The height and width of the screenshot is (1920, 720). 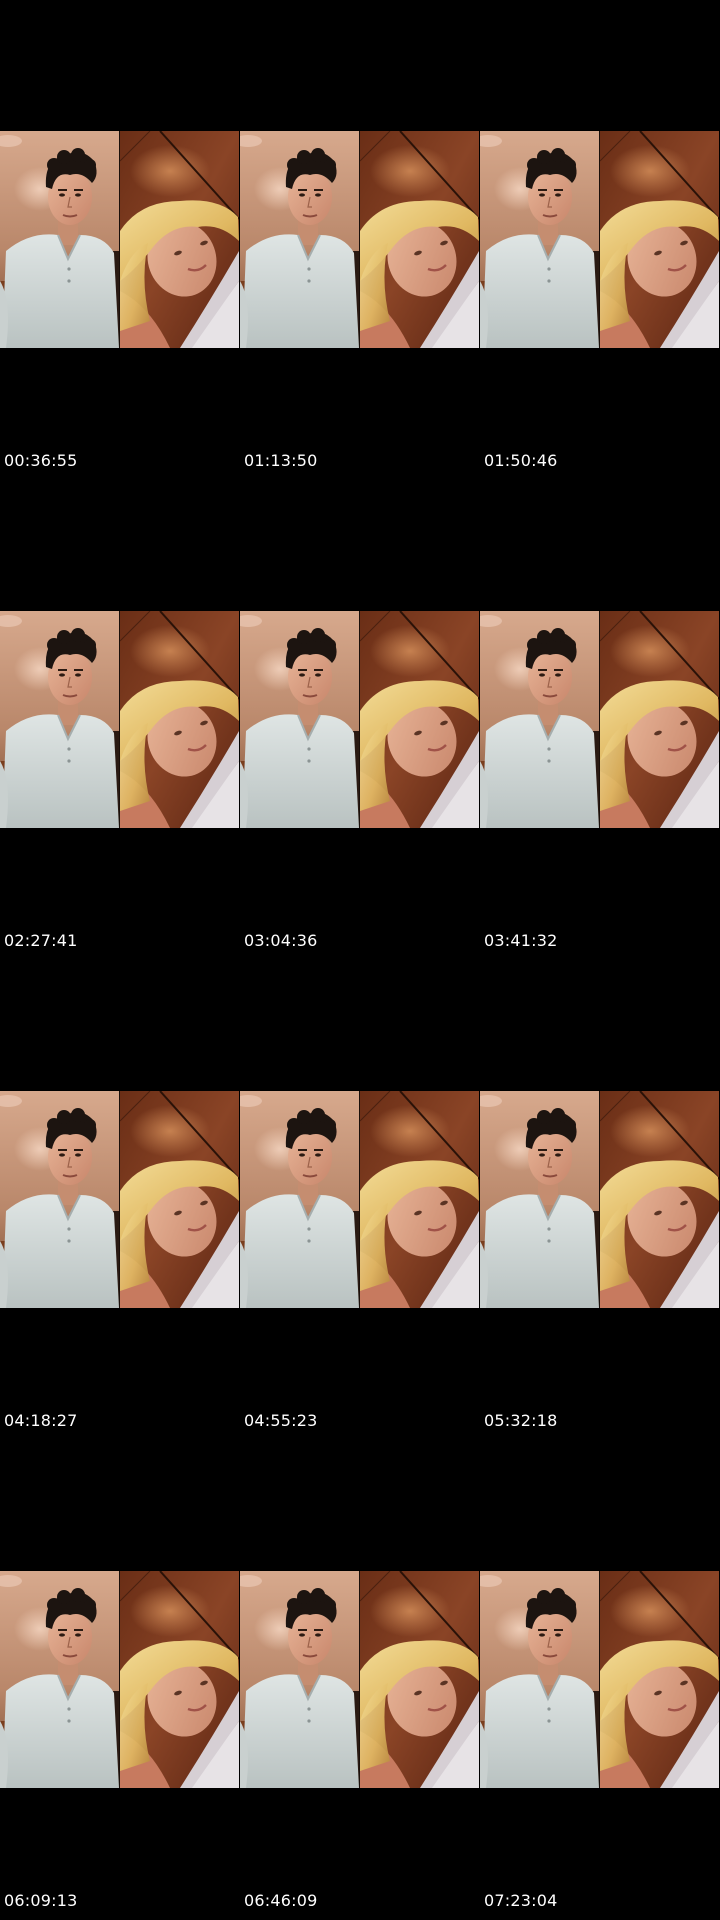 I want to click on frame-timestamp: 03:04:36, so click(x=281, y=940).